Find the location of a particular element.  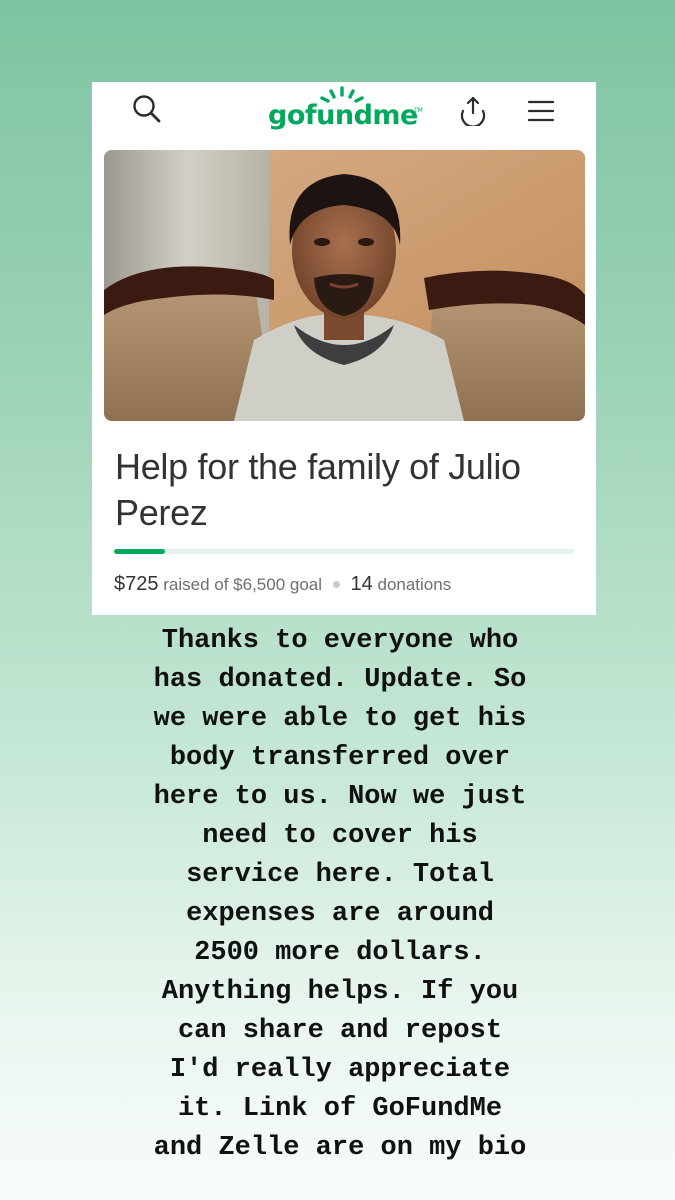

donation-label: donations is located at coordinates (414, 584).